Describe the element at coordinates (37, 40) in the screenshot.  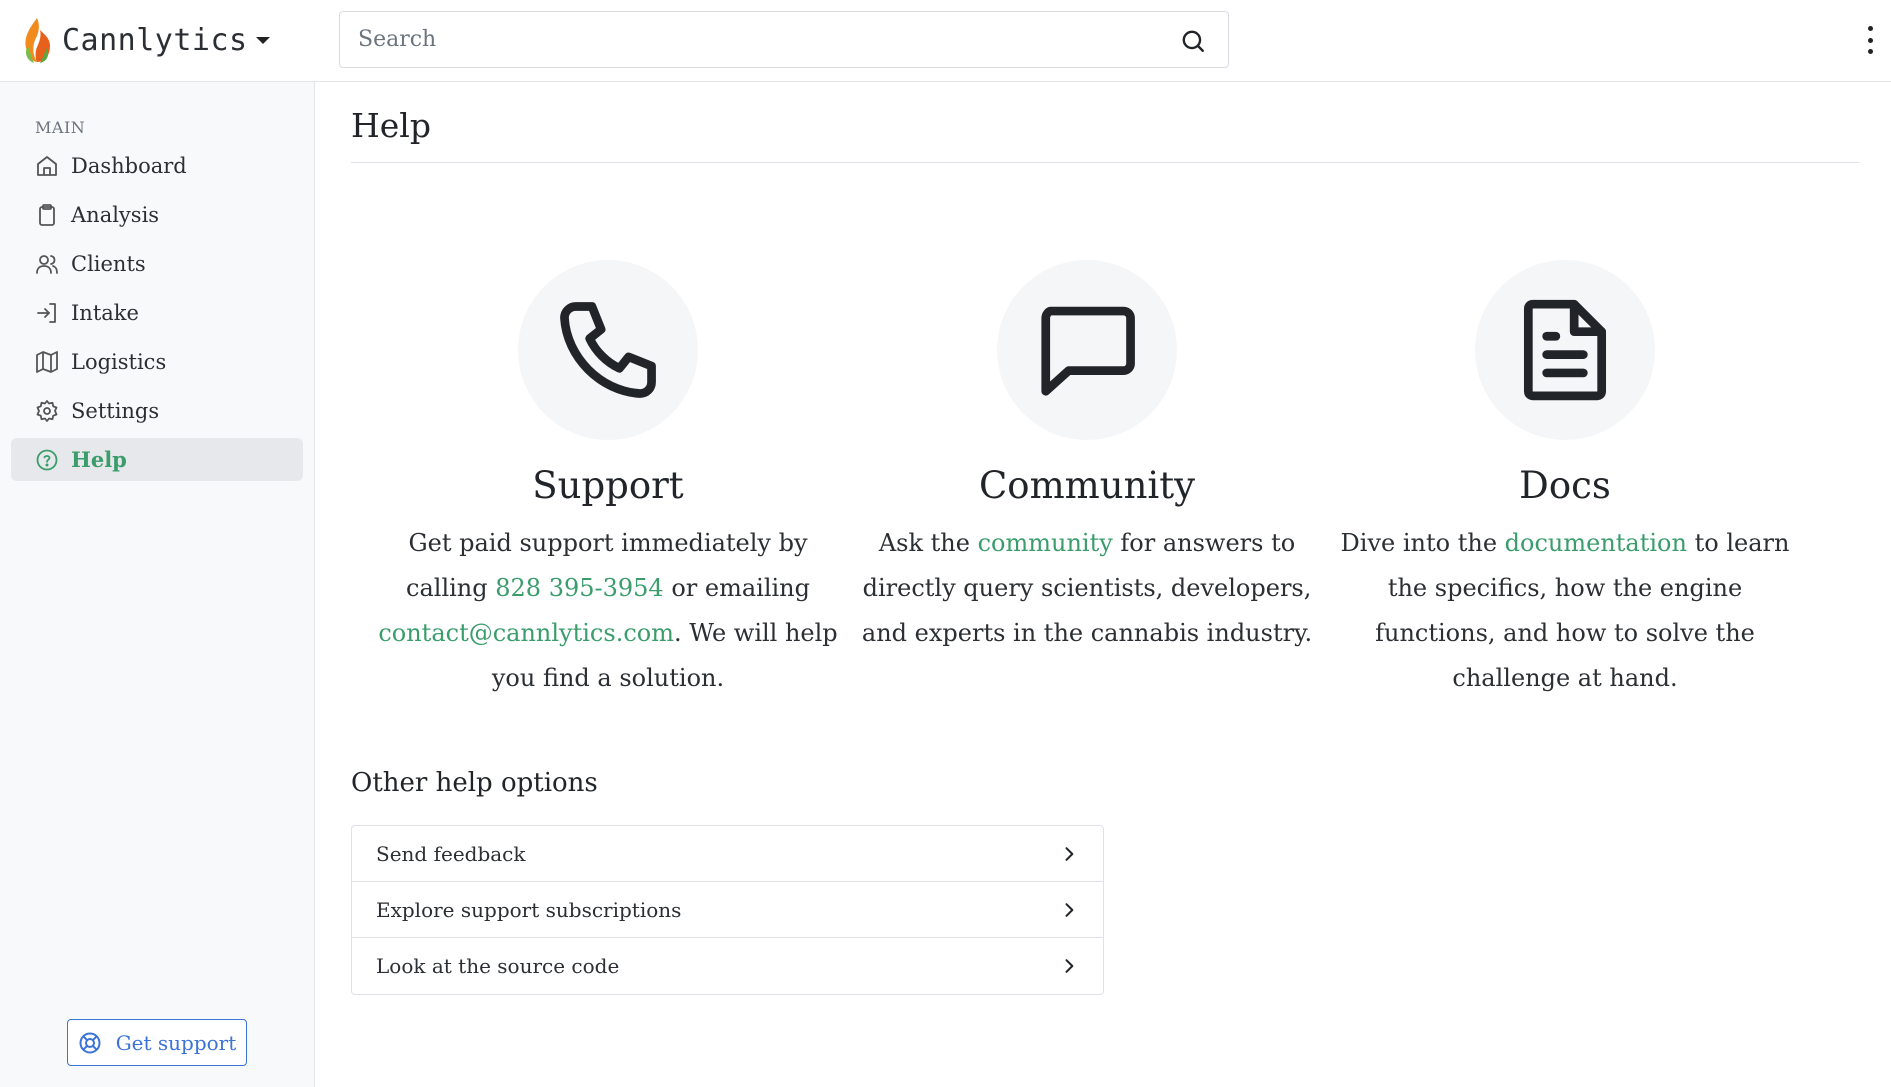
I see `cannlytics-logo-icon` at that location.